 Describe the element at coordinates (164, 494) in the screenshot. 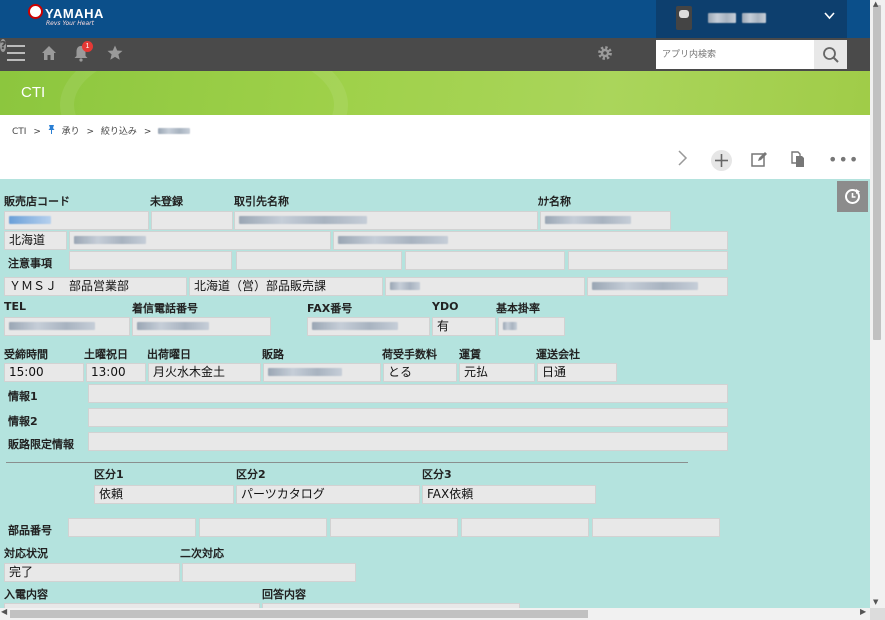

I see `category1-field: 依頼` at that location.